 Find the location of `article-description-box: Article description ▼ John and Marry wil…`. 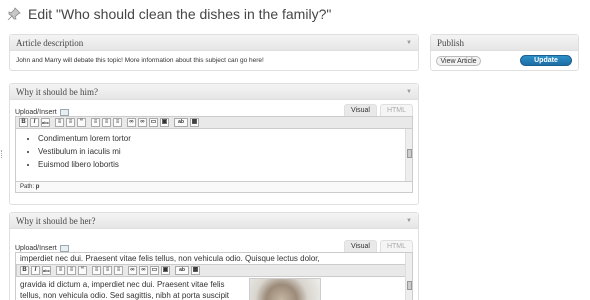

article-description-box: Article description ▼ John and Marry wil… is located at coordinates (214, 52).